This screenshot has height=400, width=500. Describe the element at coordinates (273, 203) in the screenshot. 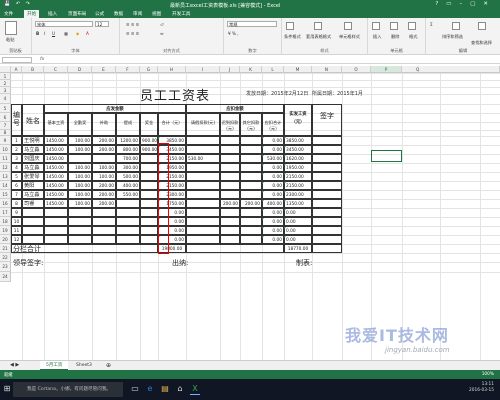

I see `cell-dtotal: 400.00` at that location.